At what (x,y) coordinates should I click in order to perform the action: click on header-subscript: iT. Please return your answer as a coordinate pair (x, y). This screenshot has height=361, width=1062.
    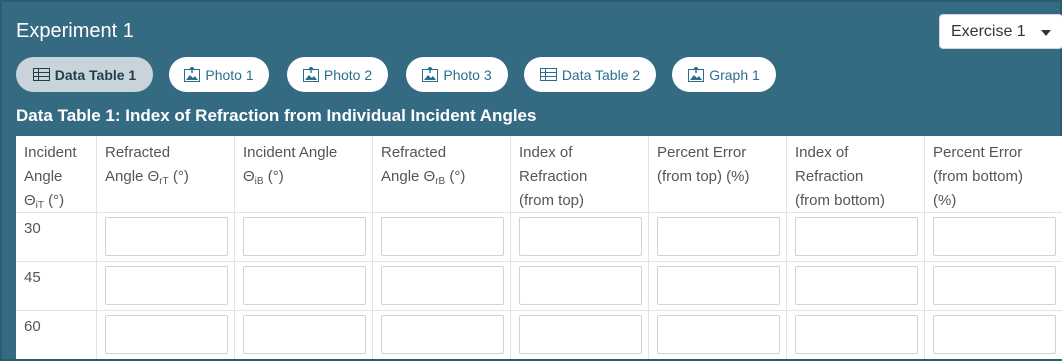
    Looking at the image, I should click on (40, 205).